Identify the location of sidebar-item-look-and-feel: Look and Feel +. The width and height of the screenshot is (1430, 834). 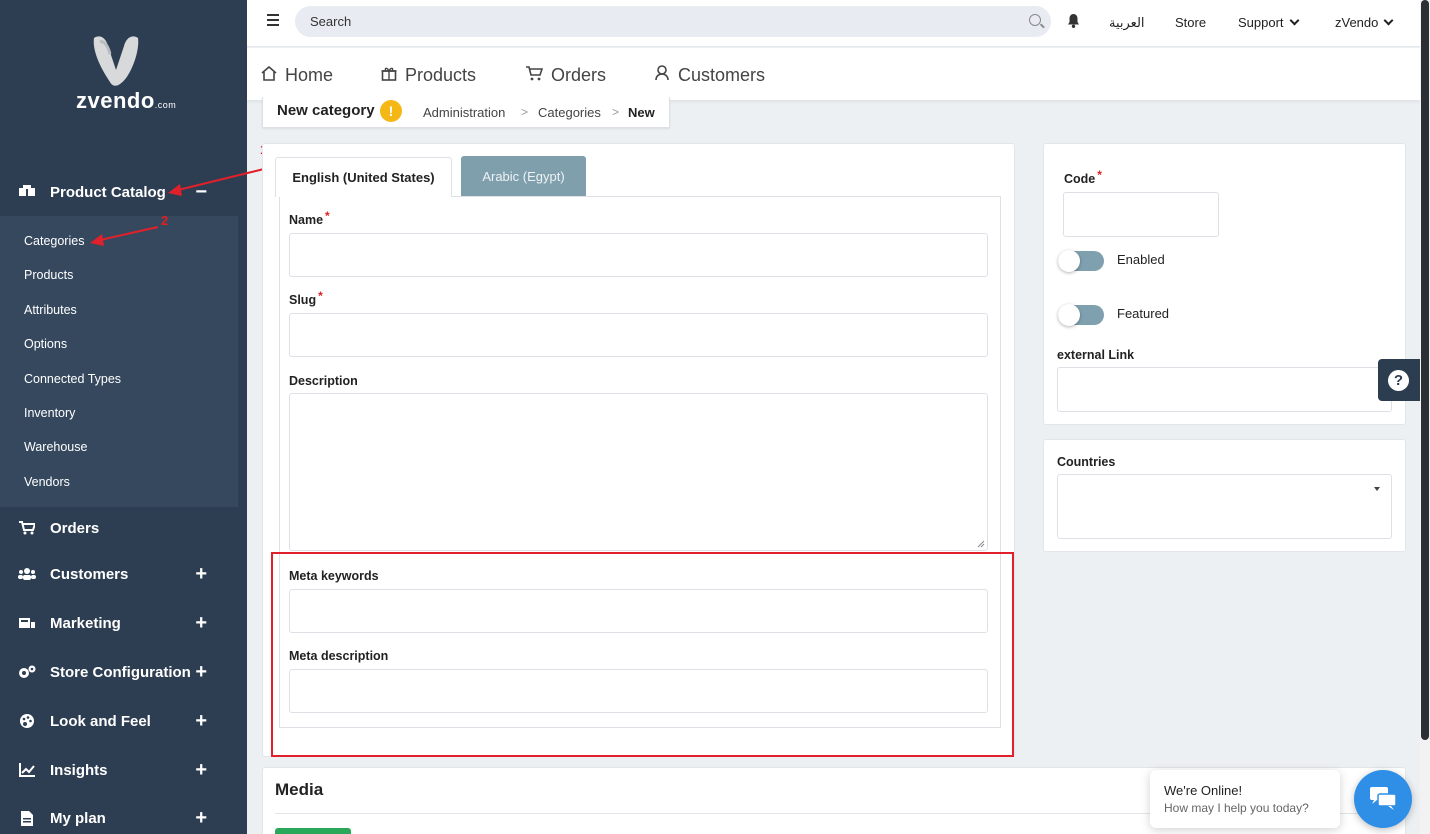
(123, 721).